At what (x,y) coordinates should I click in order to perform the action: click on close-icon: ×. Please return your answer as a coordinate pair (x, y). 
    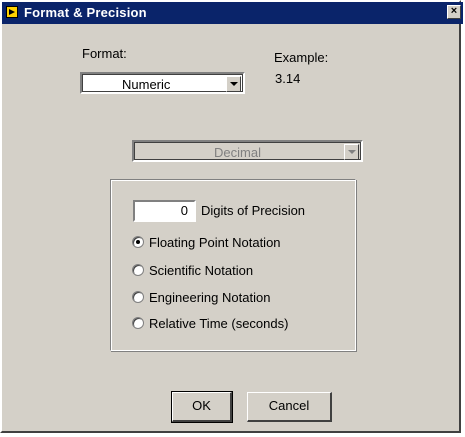
    Looking at the image, I should click on (454, 11).